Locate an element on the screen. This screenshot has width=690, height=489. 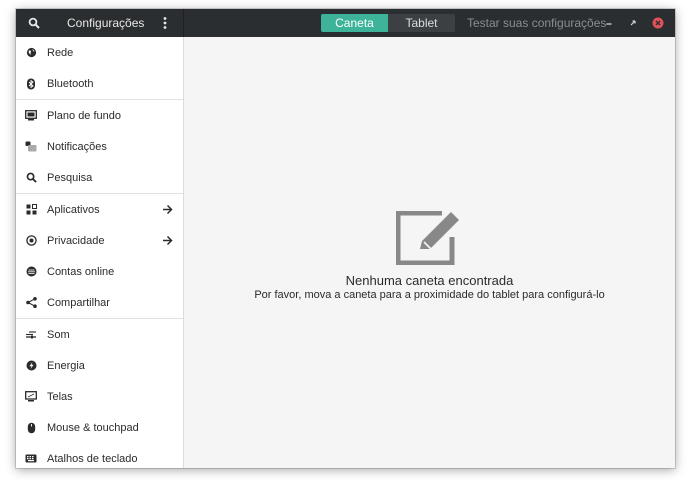
privacy-icon is located at coordinates (31, 241).